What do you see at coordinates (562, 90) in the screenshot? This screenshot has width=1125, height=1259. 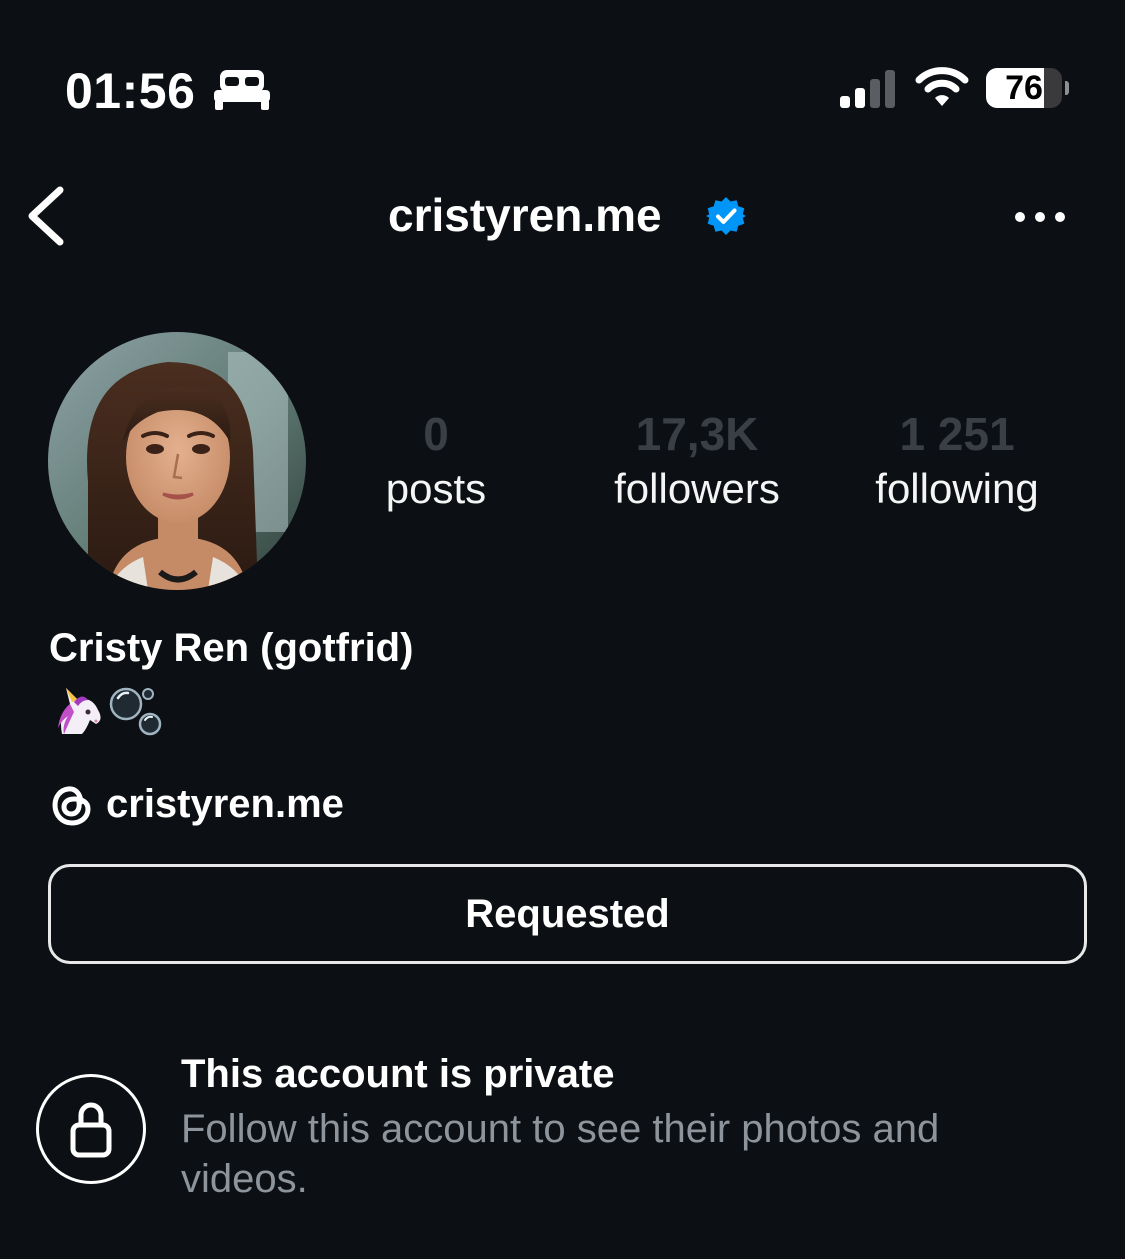 I see `status-bar: 01:56 76` at bounding box center [562, 90].